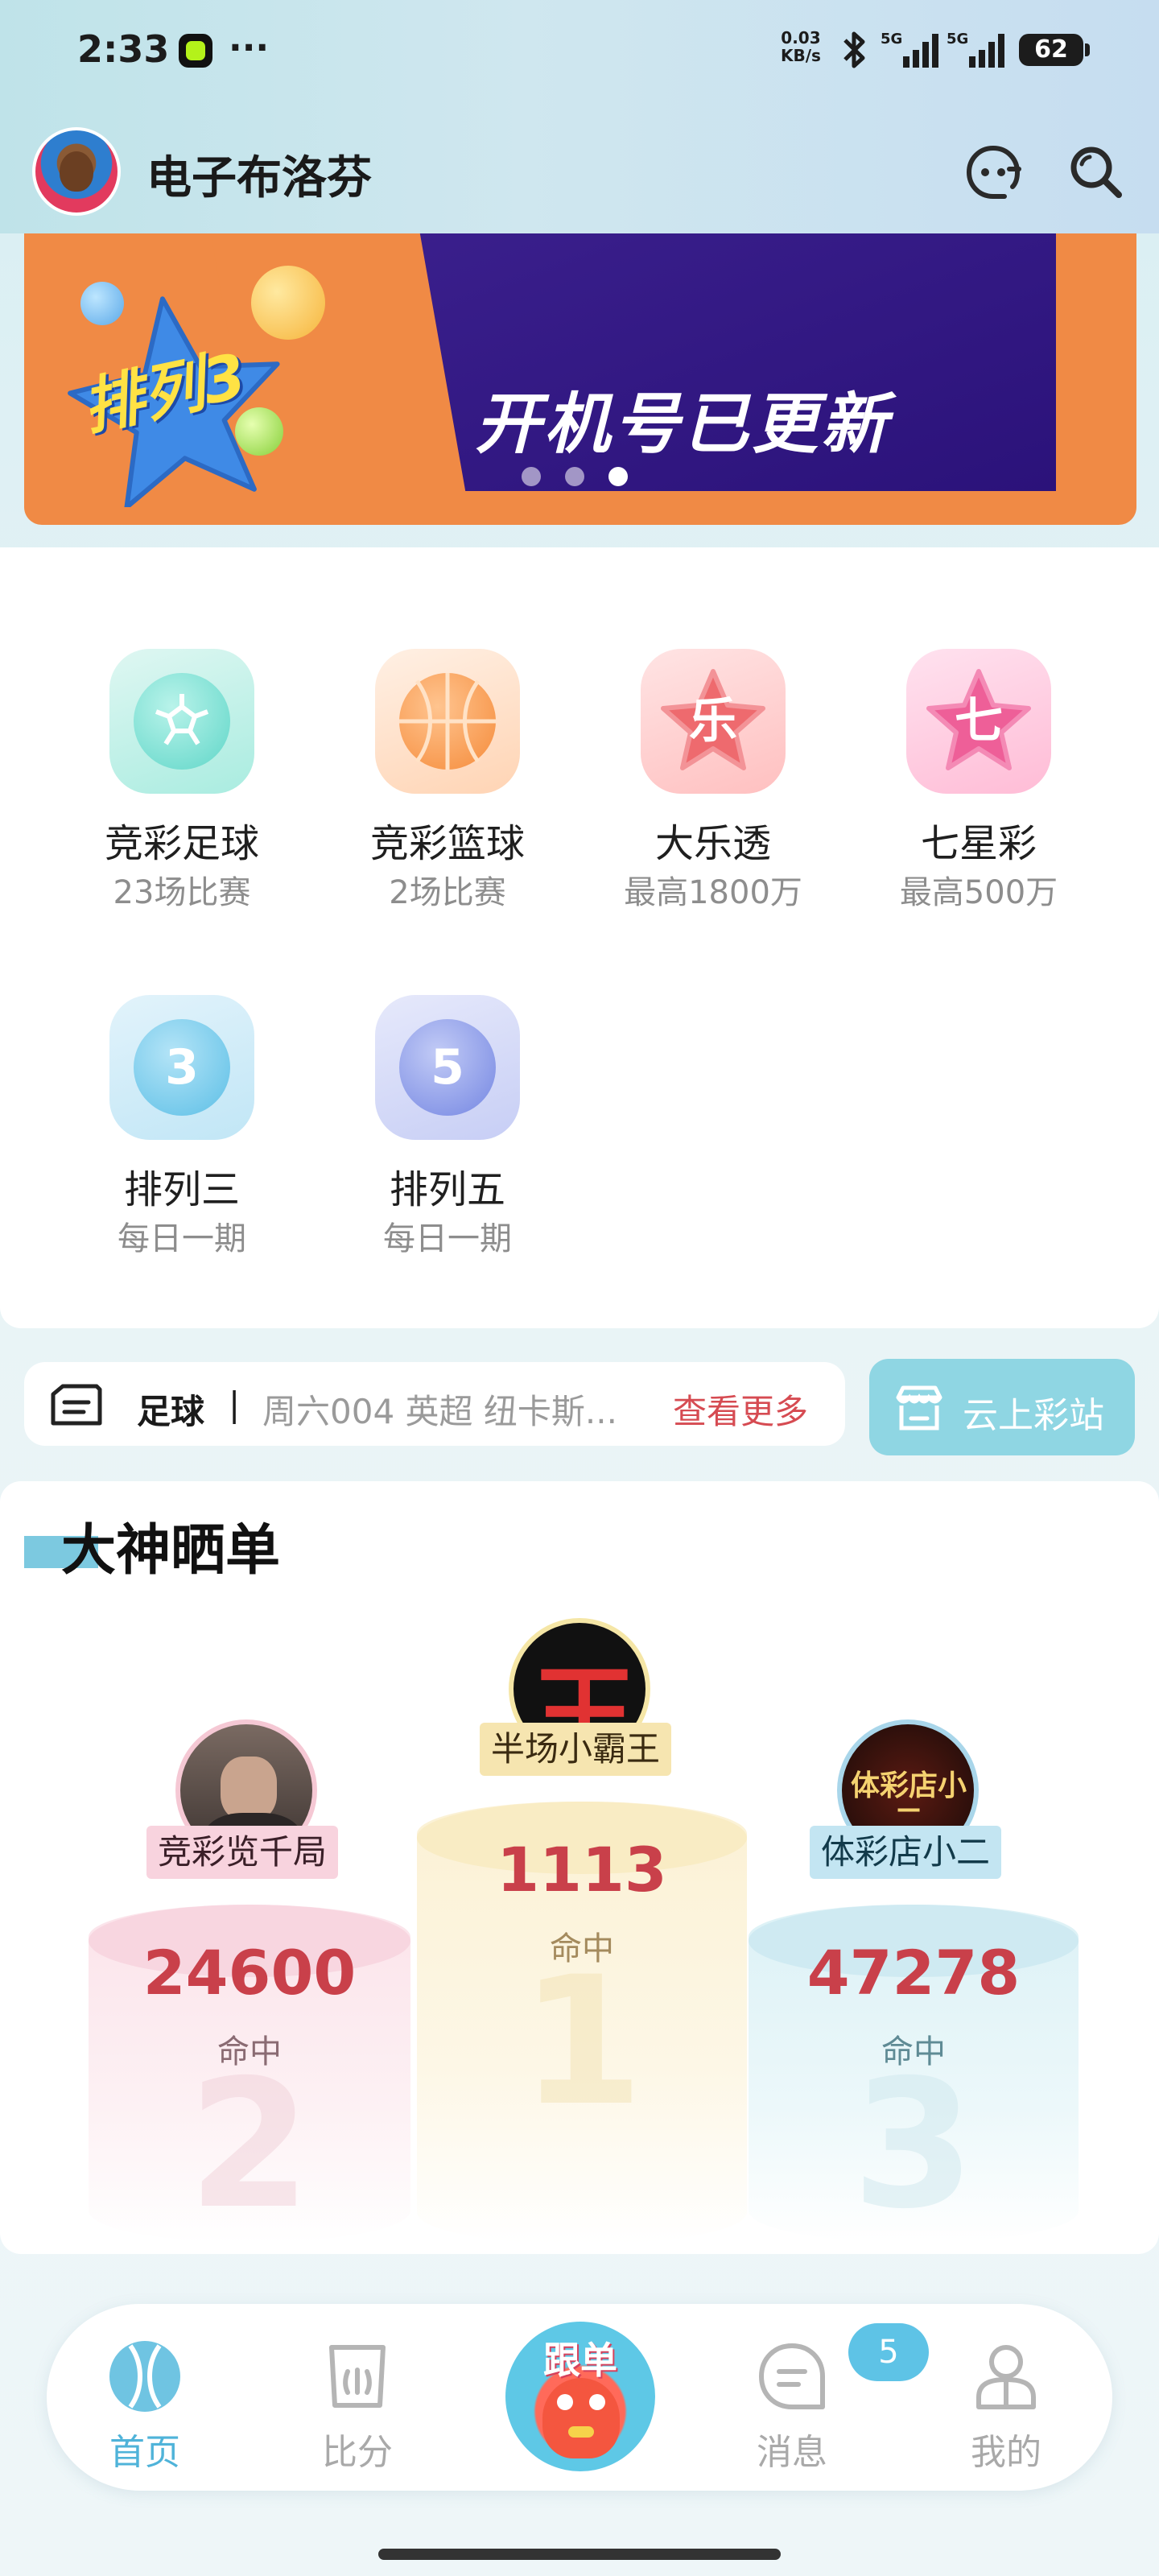 The width and height of the screenshot is (1159, 2576). I want to click on promo-banner: 2025241 开机号已更新 排列3, so click(580, 379).